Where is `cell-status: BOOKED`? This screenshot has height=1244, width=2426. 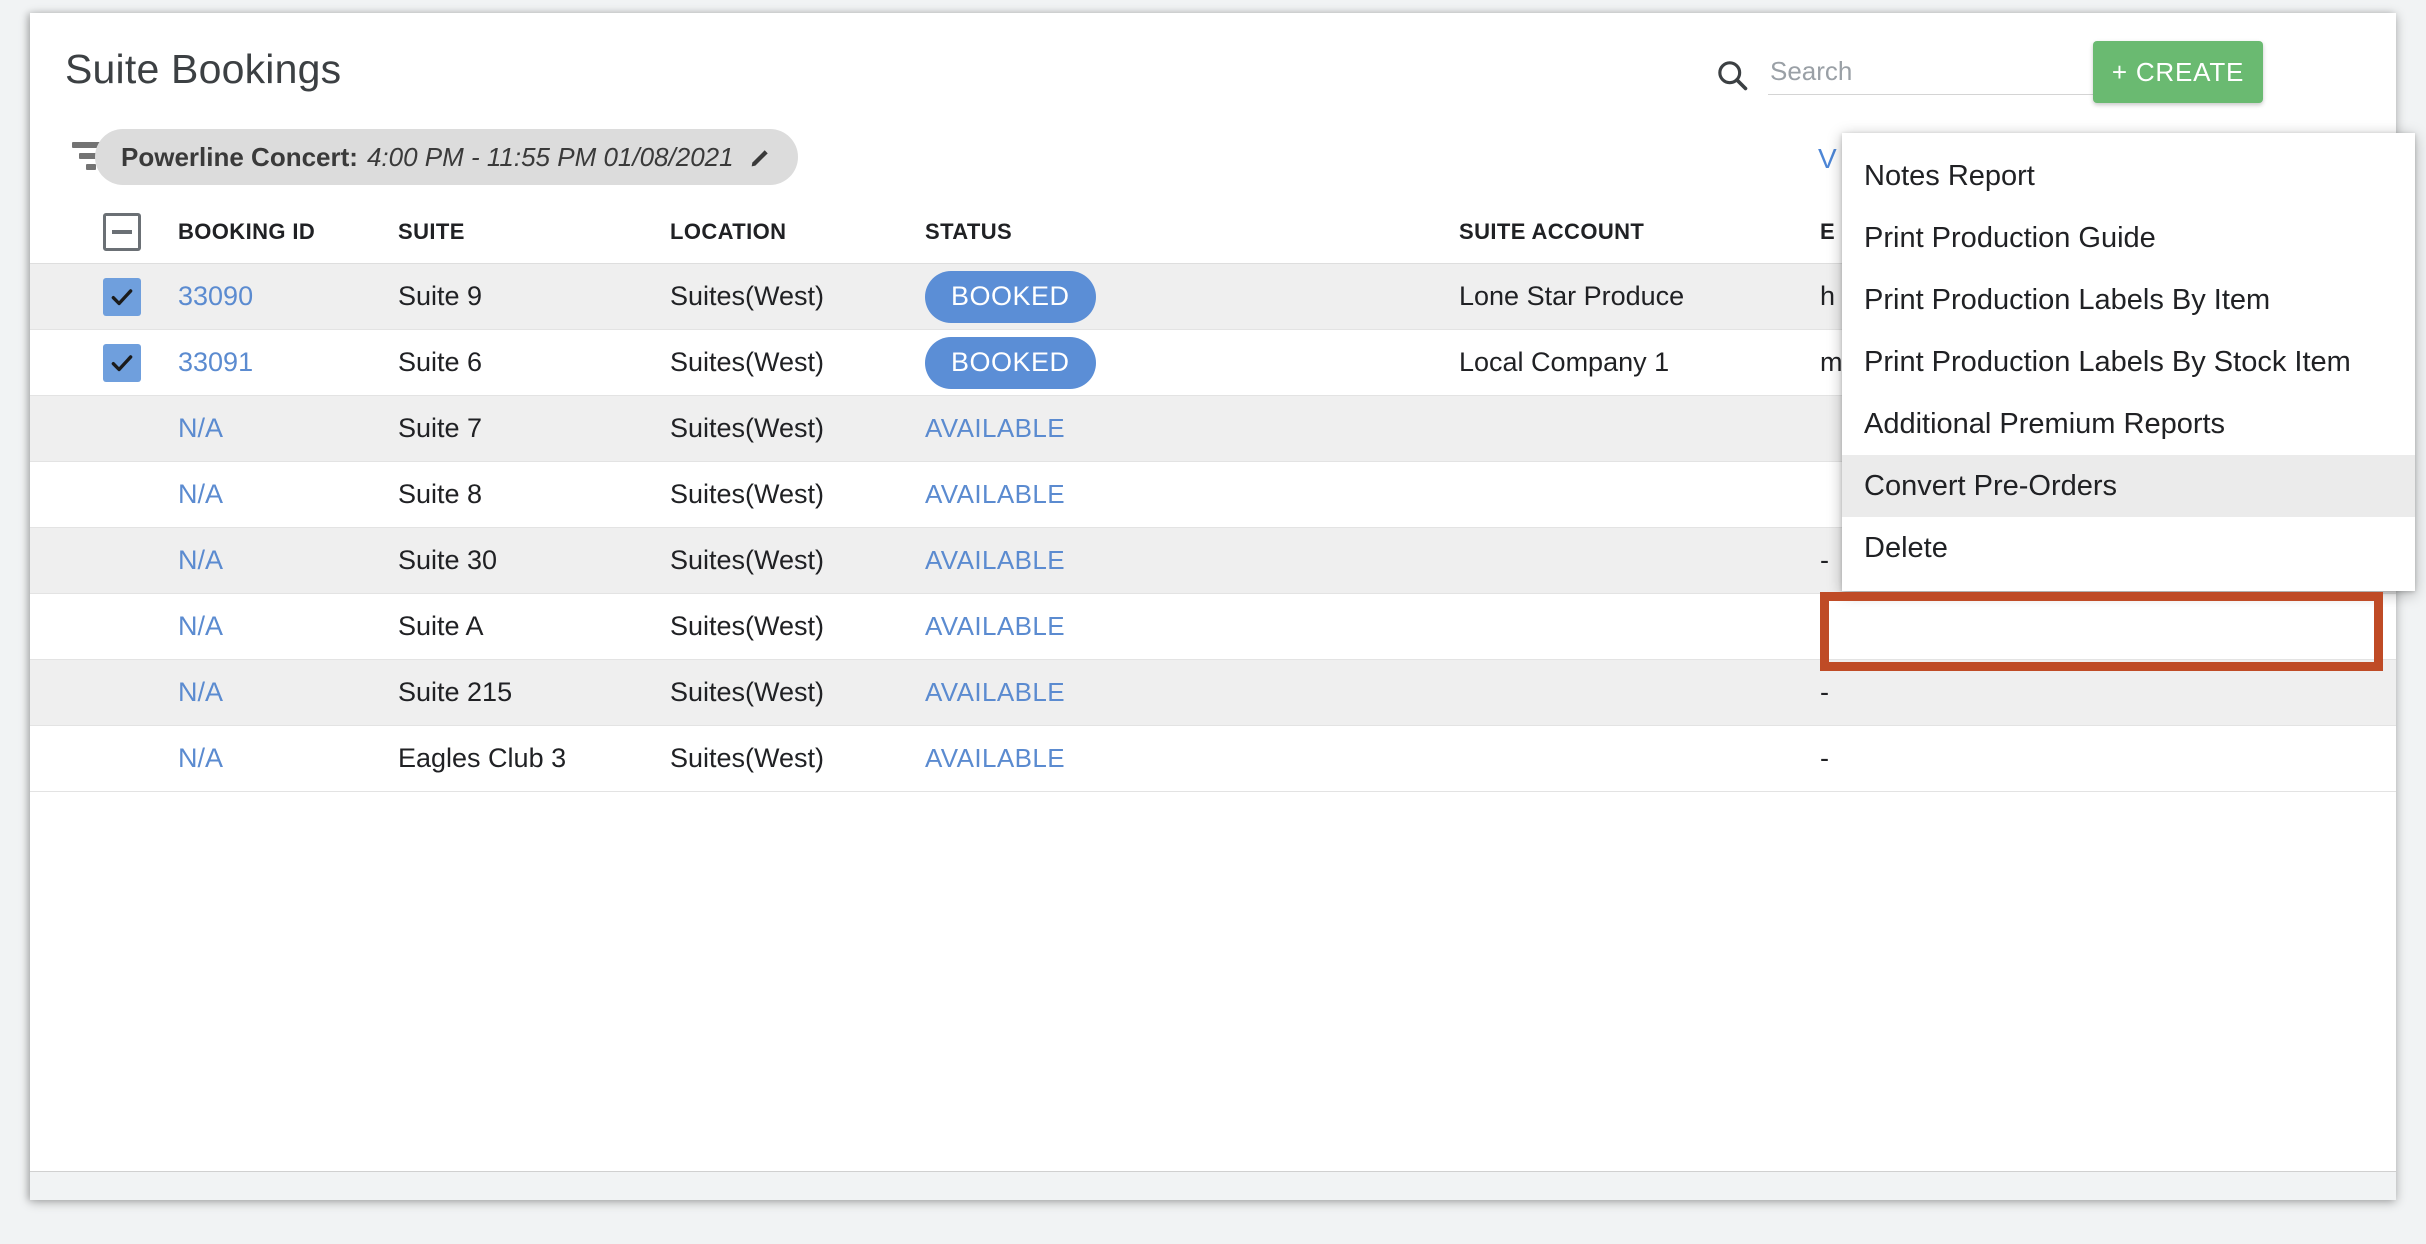 cell-status: BOOKED is located at coordinates (1090, 362).